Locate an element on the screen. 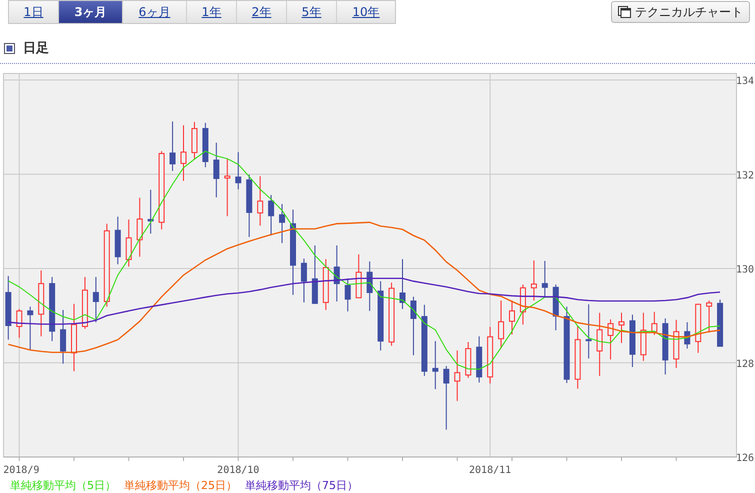 The image size is (755, 493). legend-label: 単純移動平均（25日） is located at coordinates (180, 485).